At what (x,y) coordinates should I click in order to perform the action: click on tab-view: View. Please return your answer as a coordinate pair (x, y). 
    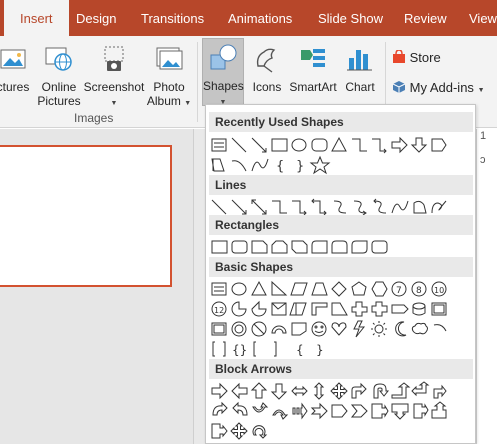
    Looking at the image, I should click on (483, 18).